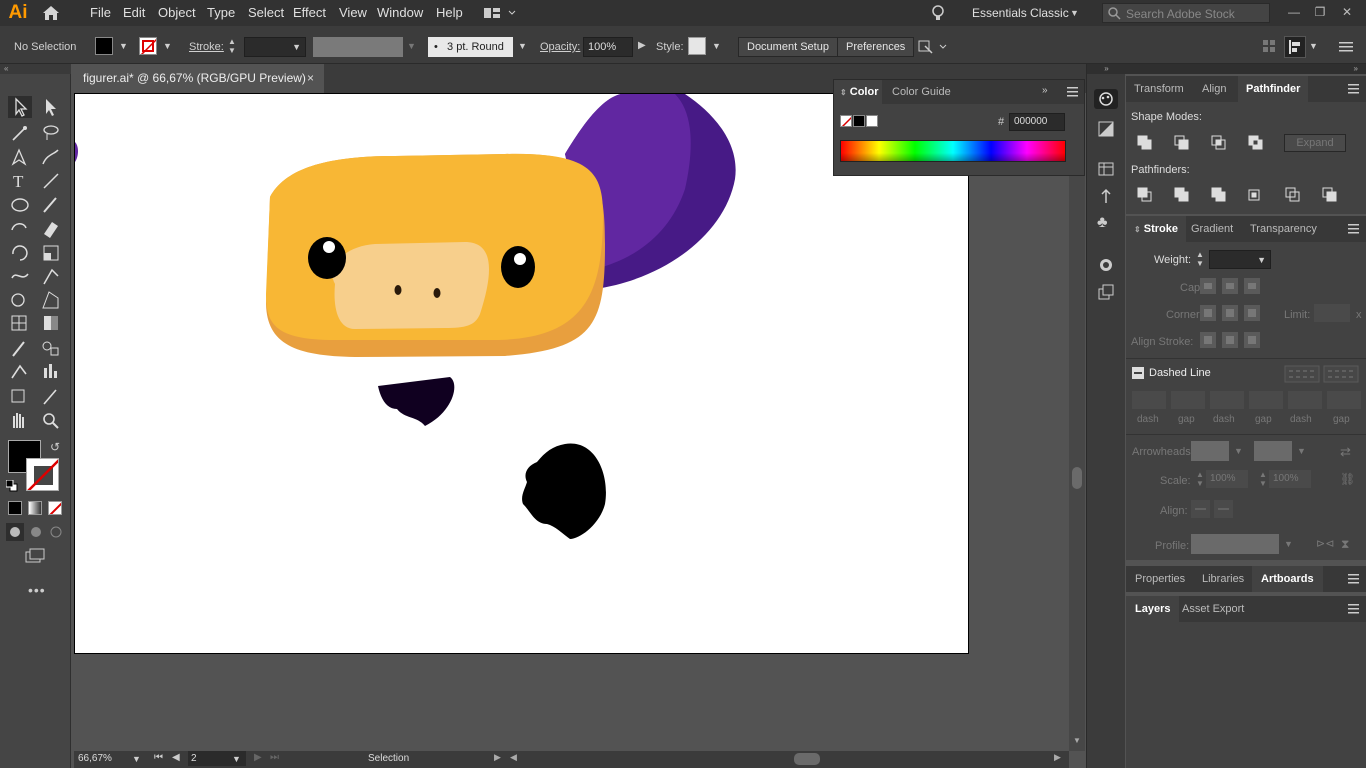 Image resolution: width=1366 pixels, height=768 pixels. I want to click on menu-object: Object, so click(177, 13).